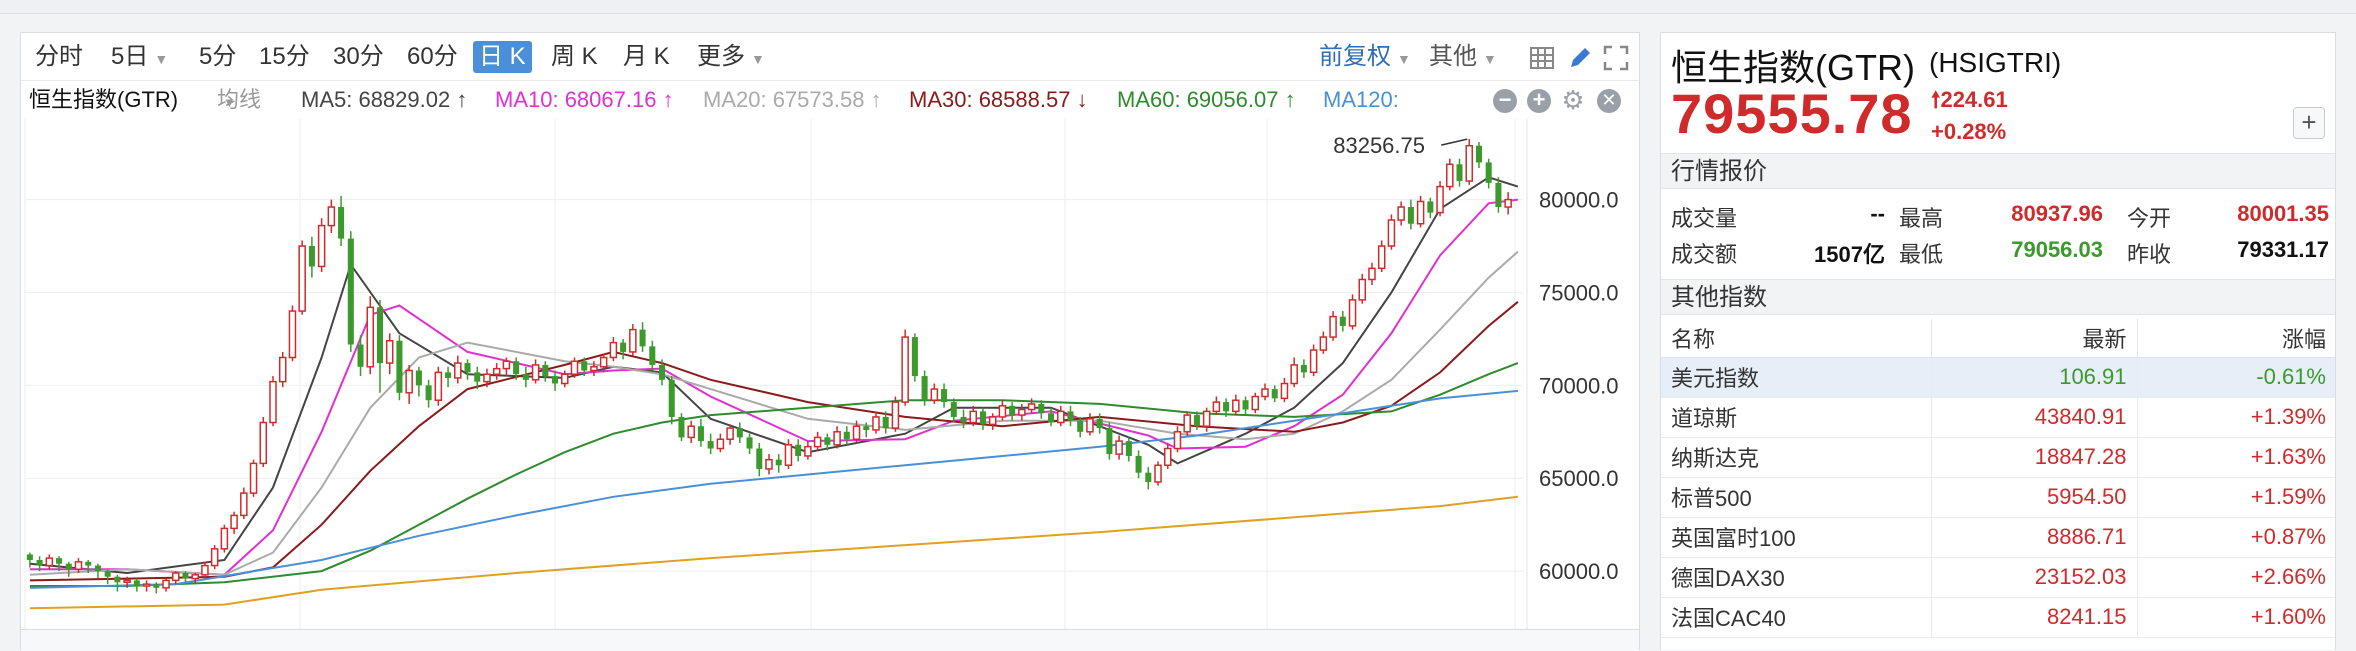 This screenshot has width=2356, height=651. Describe the element at coordinates (358, 57) in the screenshot. I see `period-tab-30min: 30分` at that location.